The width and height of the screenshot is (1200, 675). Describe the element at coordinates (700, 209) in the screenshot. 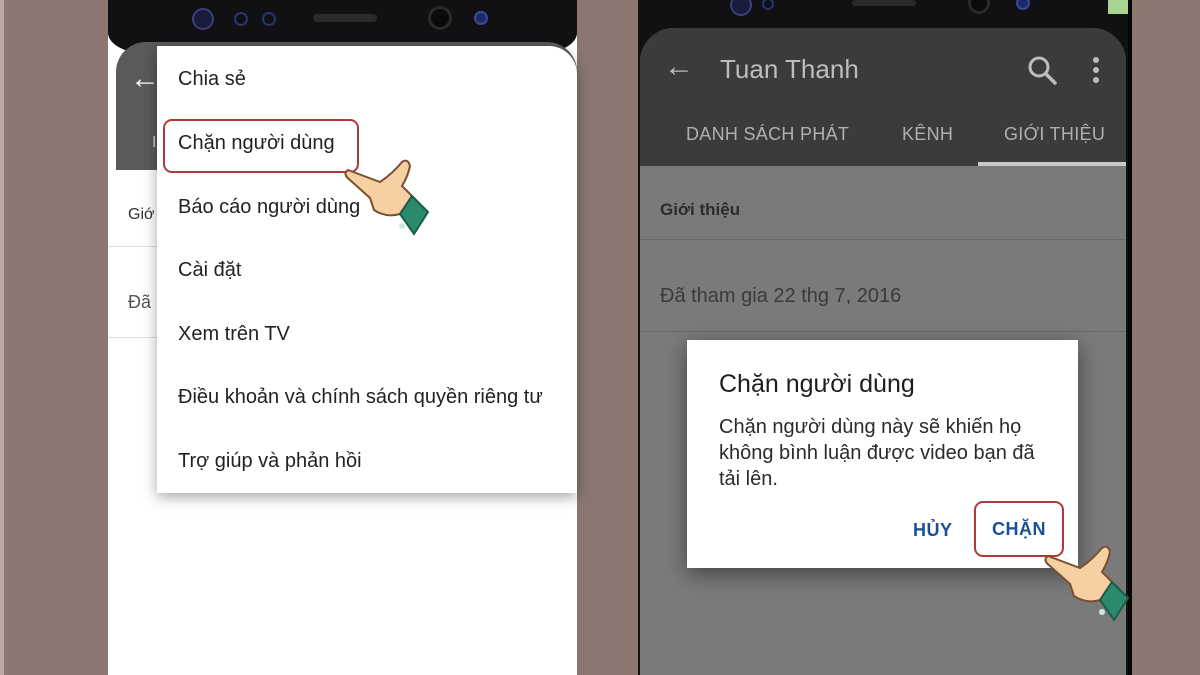

I see `about-section-title: Giới thiệu` at that location.